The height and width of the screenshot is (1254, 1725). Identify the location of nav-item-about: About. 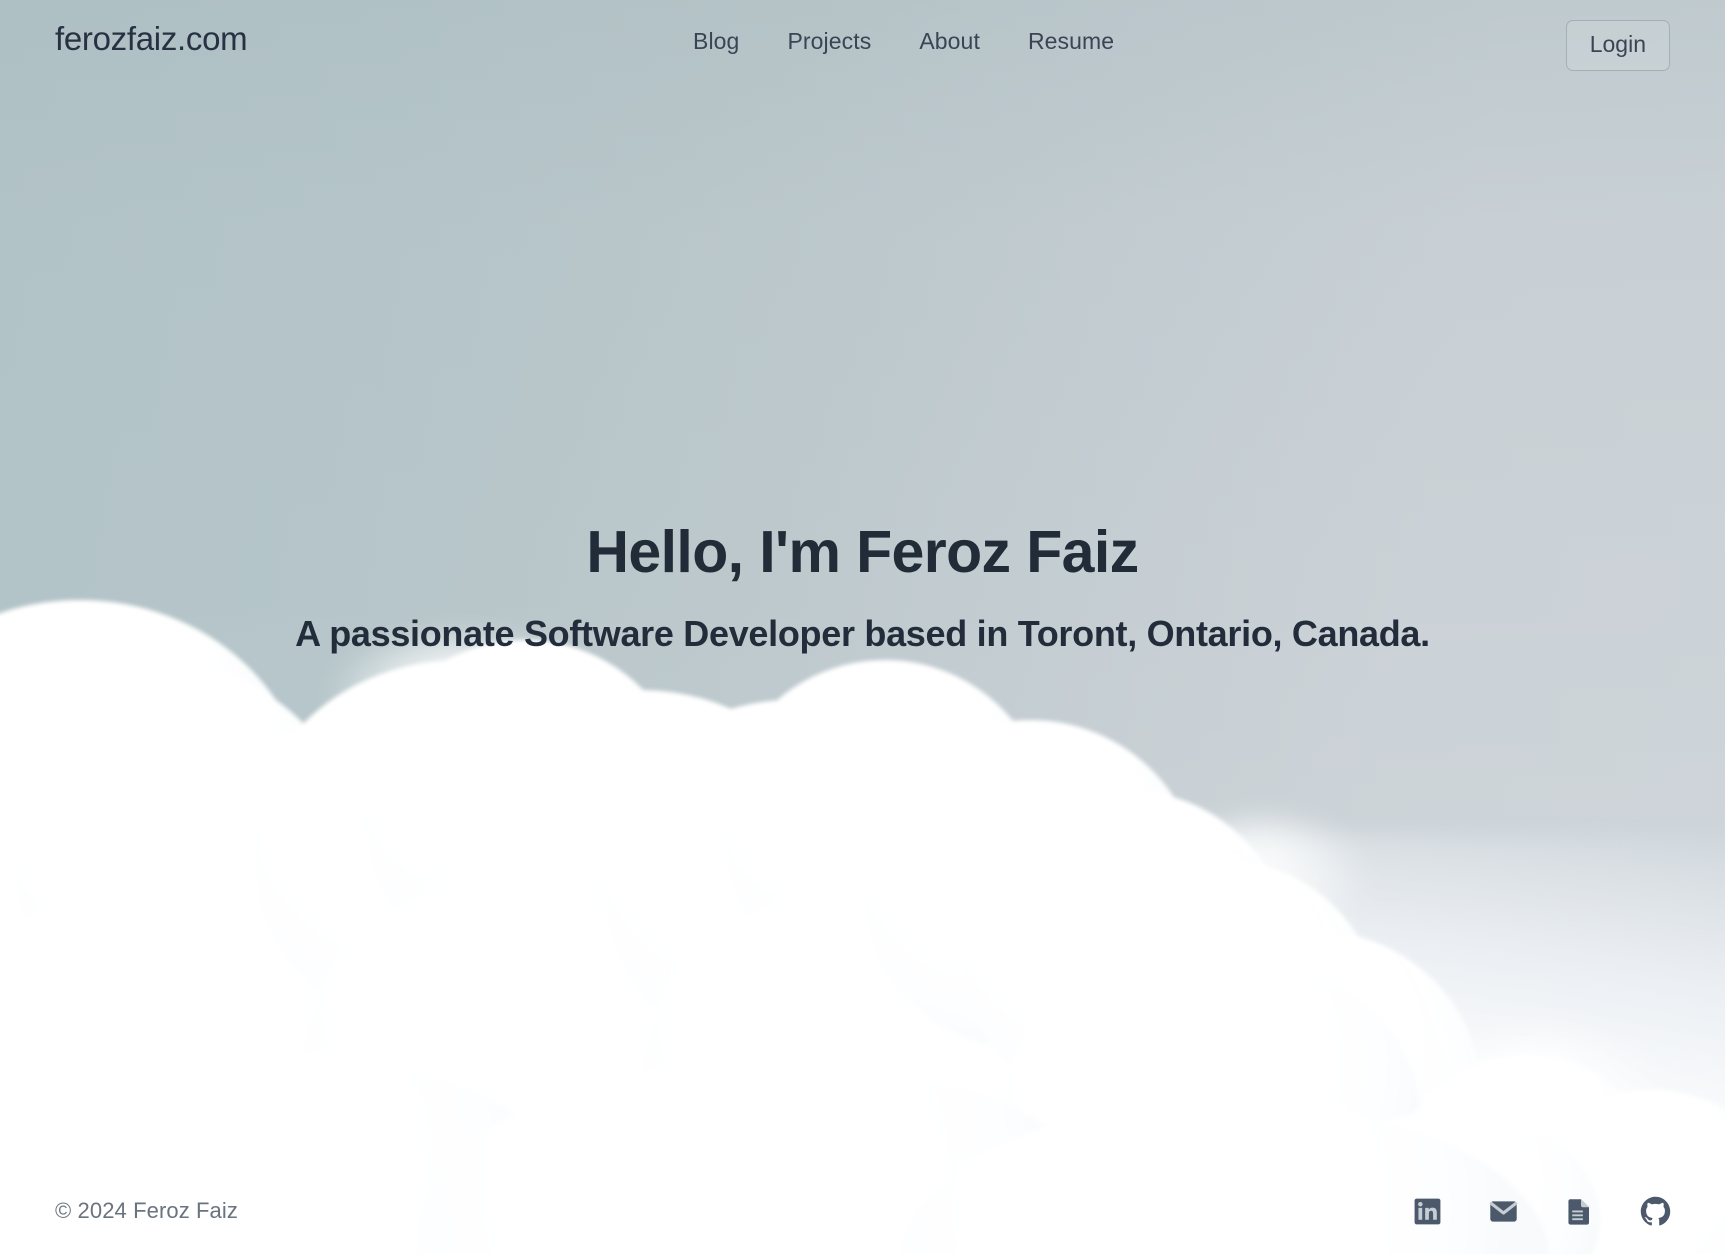
(949, 41).